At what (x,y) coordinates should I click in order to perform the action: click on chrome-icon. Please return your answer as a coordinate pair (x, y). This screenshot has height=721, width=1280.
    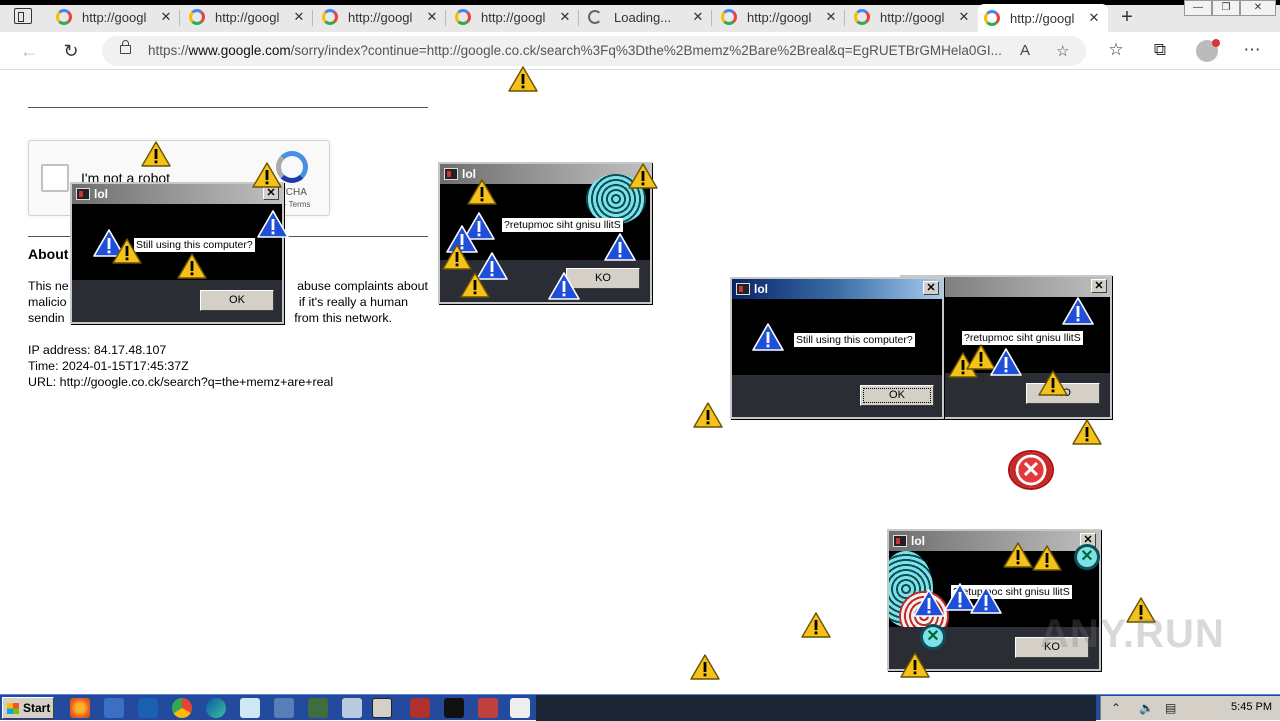
    Looking at the image, I should click on (182, 708).